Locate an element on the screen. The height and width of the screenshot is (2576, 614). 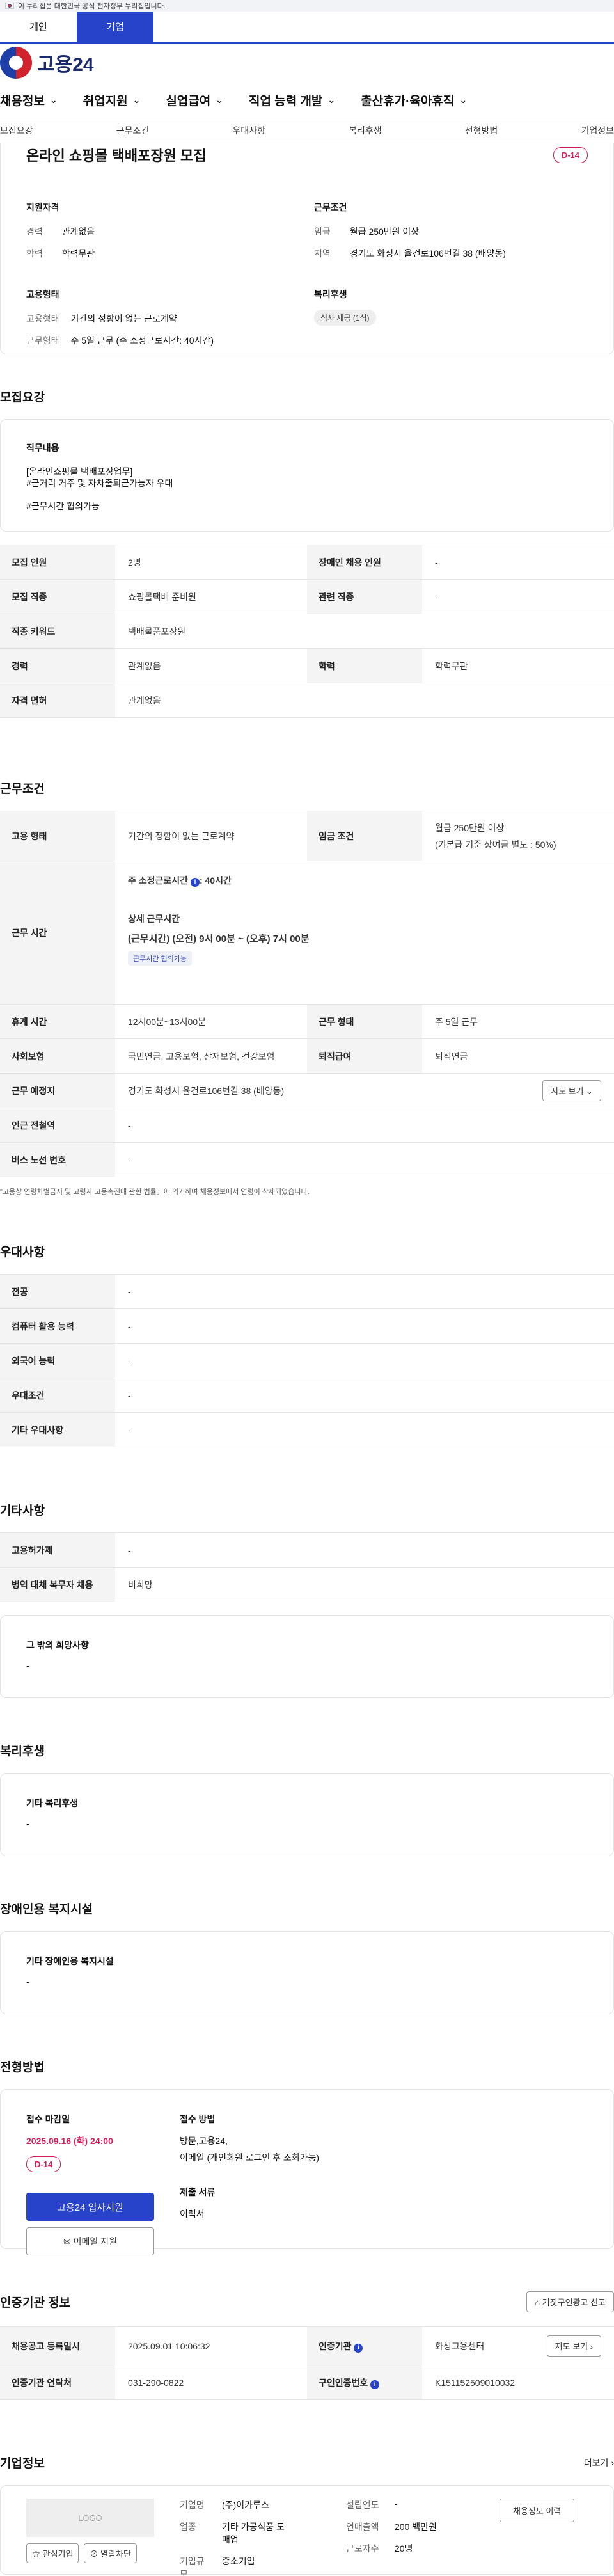
email-apply-button: ✉ 이메일 지원 is located at coordinates (90, 2241).